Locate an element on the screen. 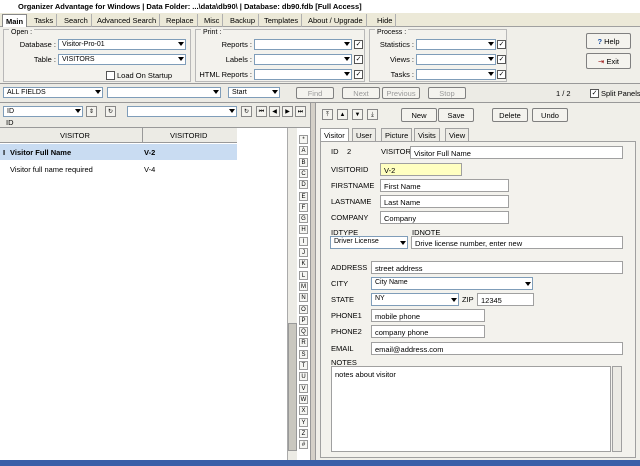 The image size is (640, 466). search-mode-select: Start is located at coordinates (254, 92).